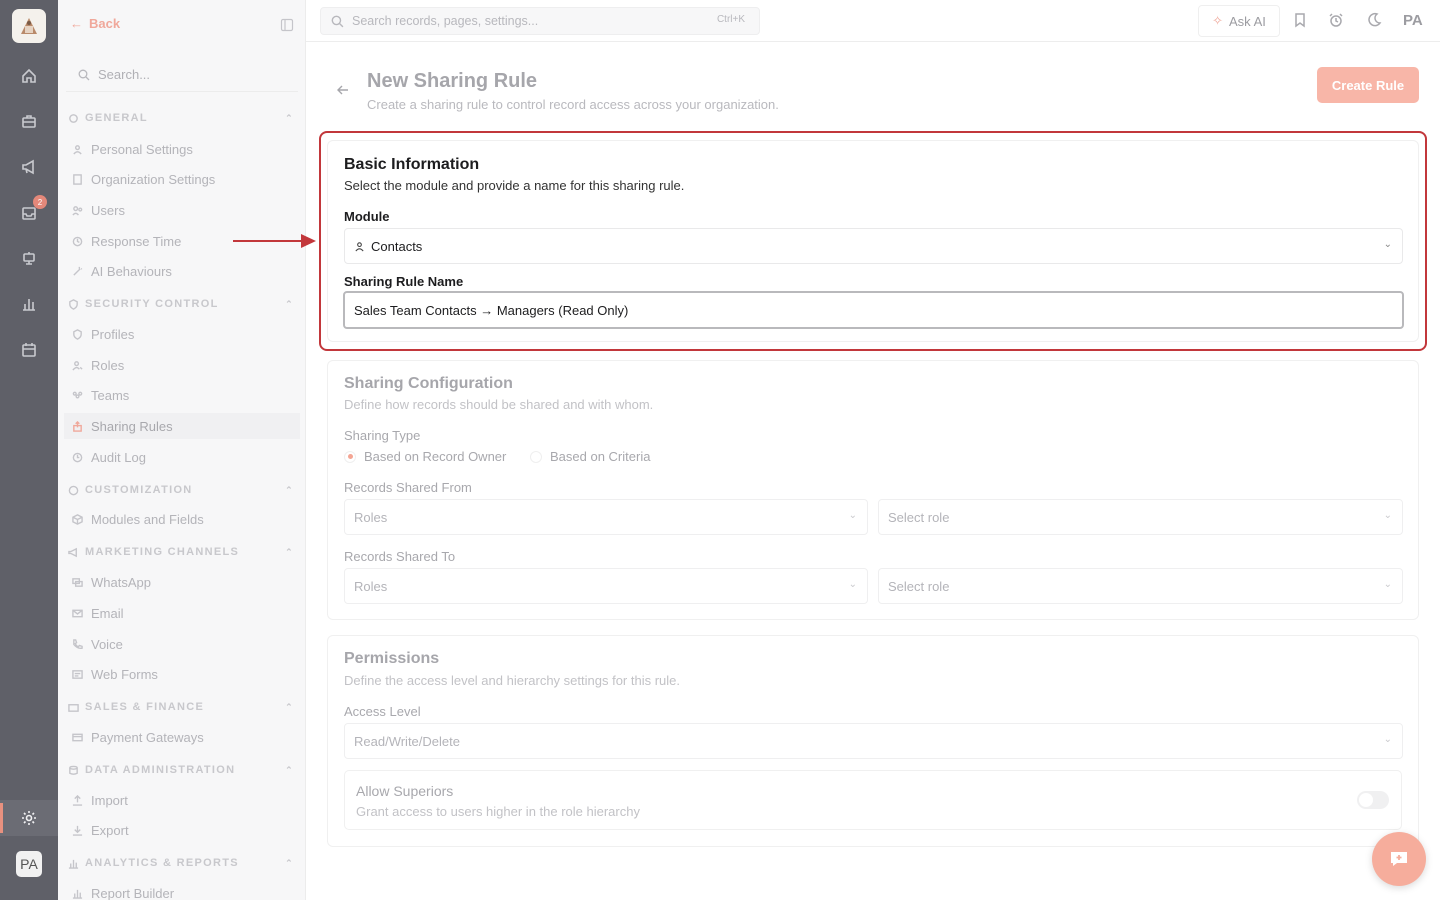 This screenshot has height=900, width=1440. I want to click on sidebar-item-voice: Voice, so click(186, 644).